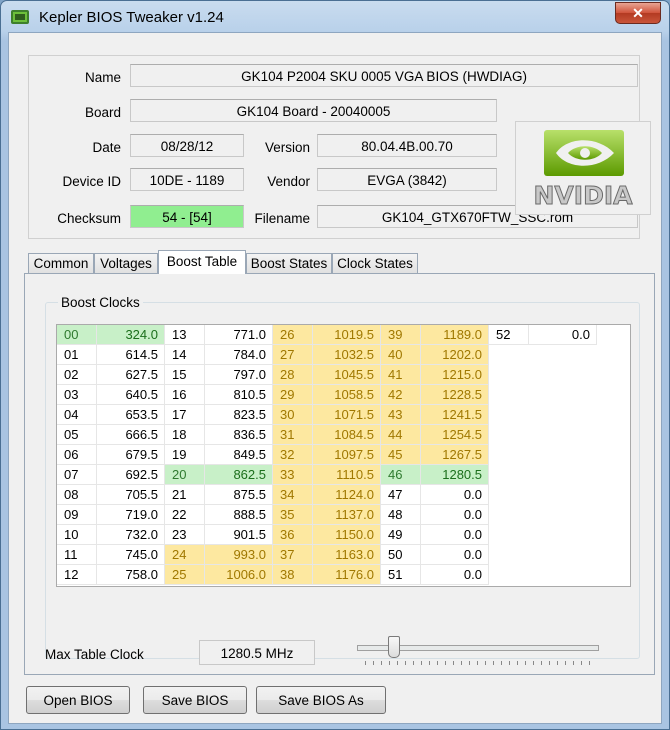 Image resolution: width=670 pixels, height=730 pixels. I want to click on boost-clock-value: 1071.5, so click(347, 415).